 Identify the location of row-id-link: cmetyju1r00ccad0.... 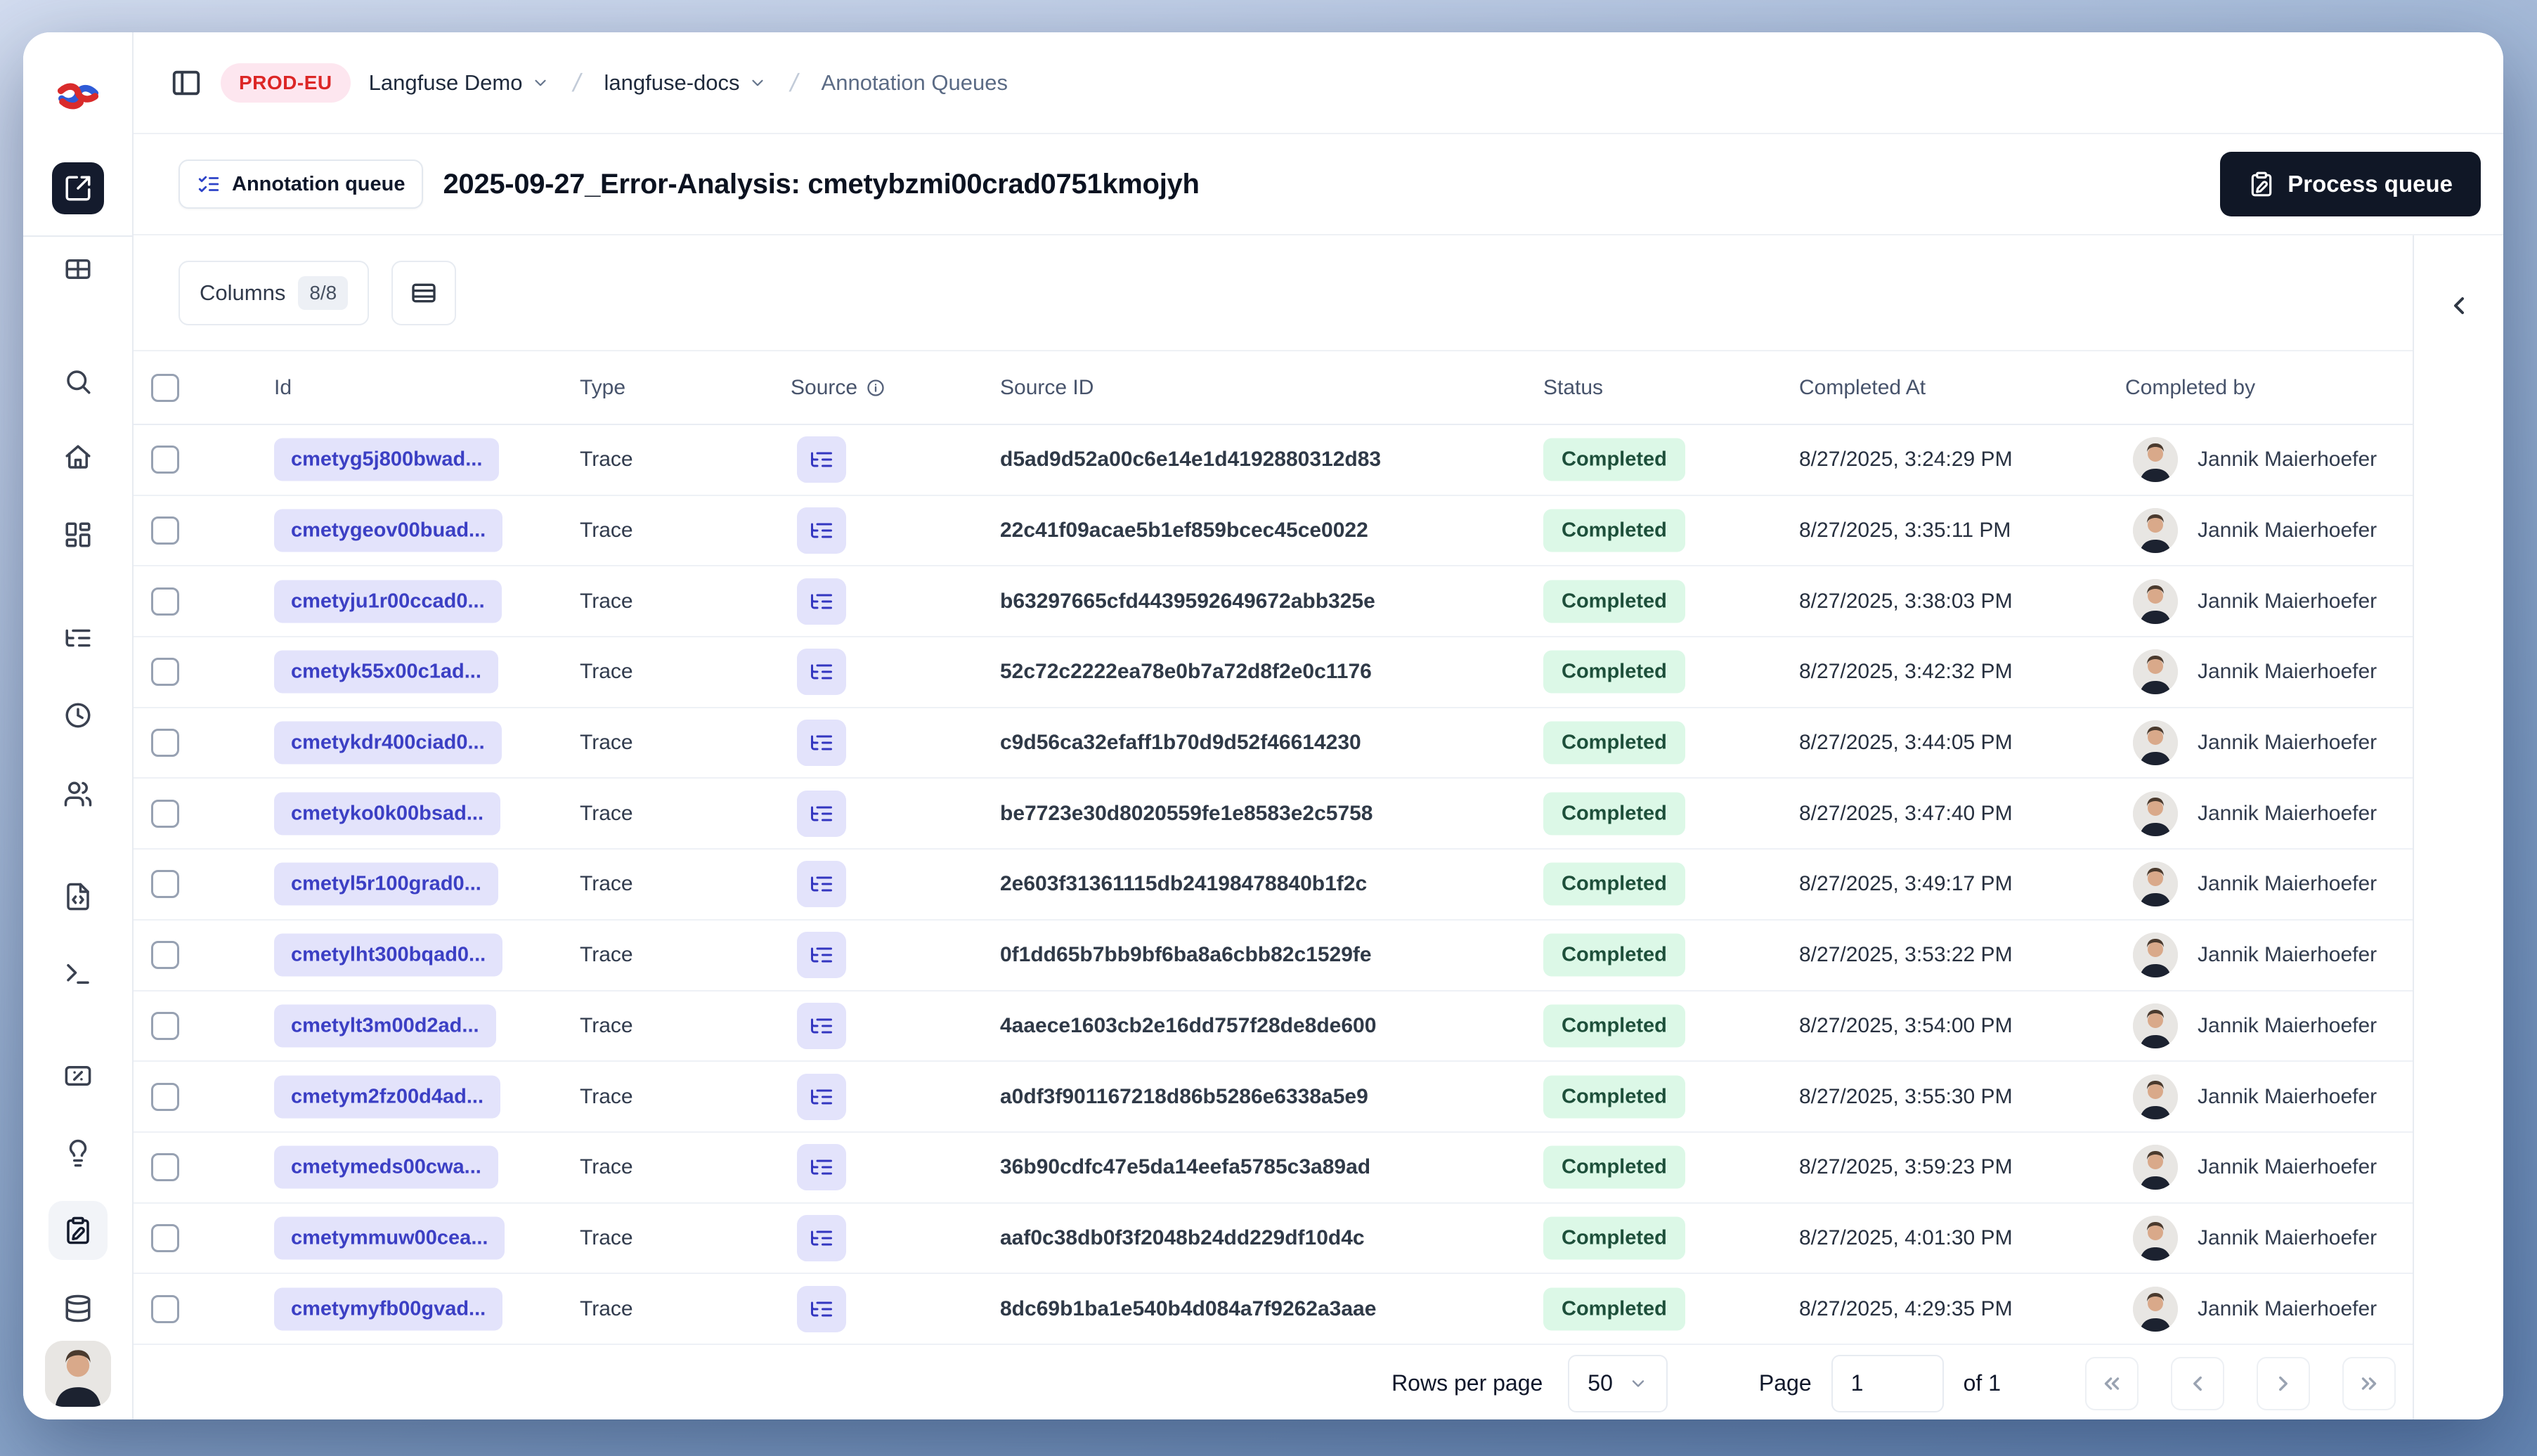
(388, 602).